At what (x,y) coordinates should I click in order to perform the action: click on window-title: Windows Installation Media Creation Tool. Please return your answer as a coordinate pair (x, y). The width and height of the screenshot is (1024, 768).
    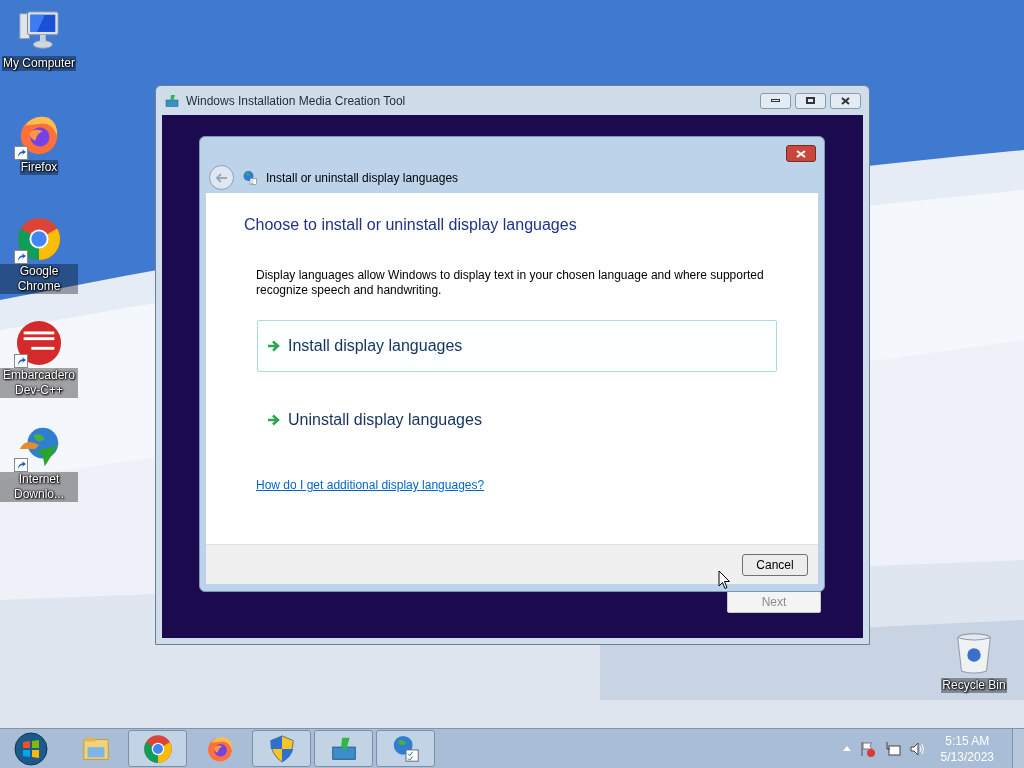
    Looking at the image, I should click on (296, 101).